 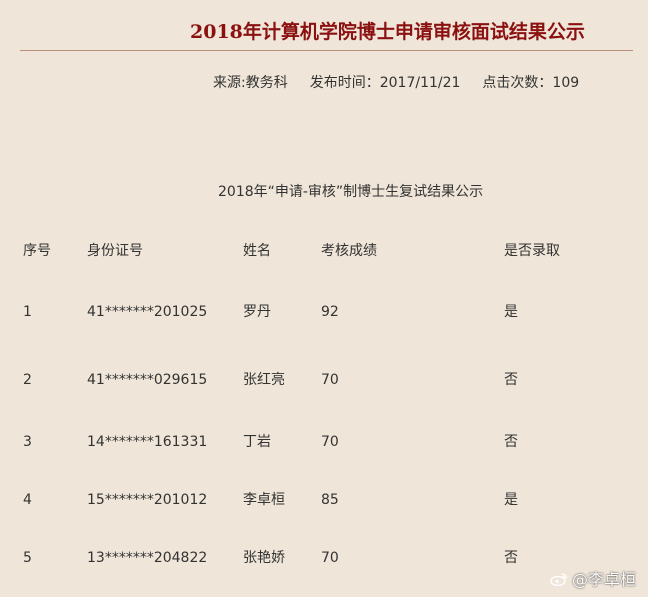 I want to click on article-meta: 来源:教务科 发布时间：2017/11/21 点击次数：109, so click(x=396, y=83).